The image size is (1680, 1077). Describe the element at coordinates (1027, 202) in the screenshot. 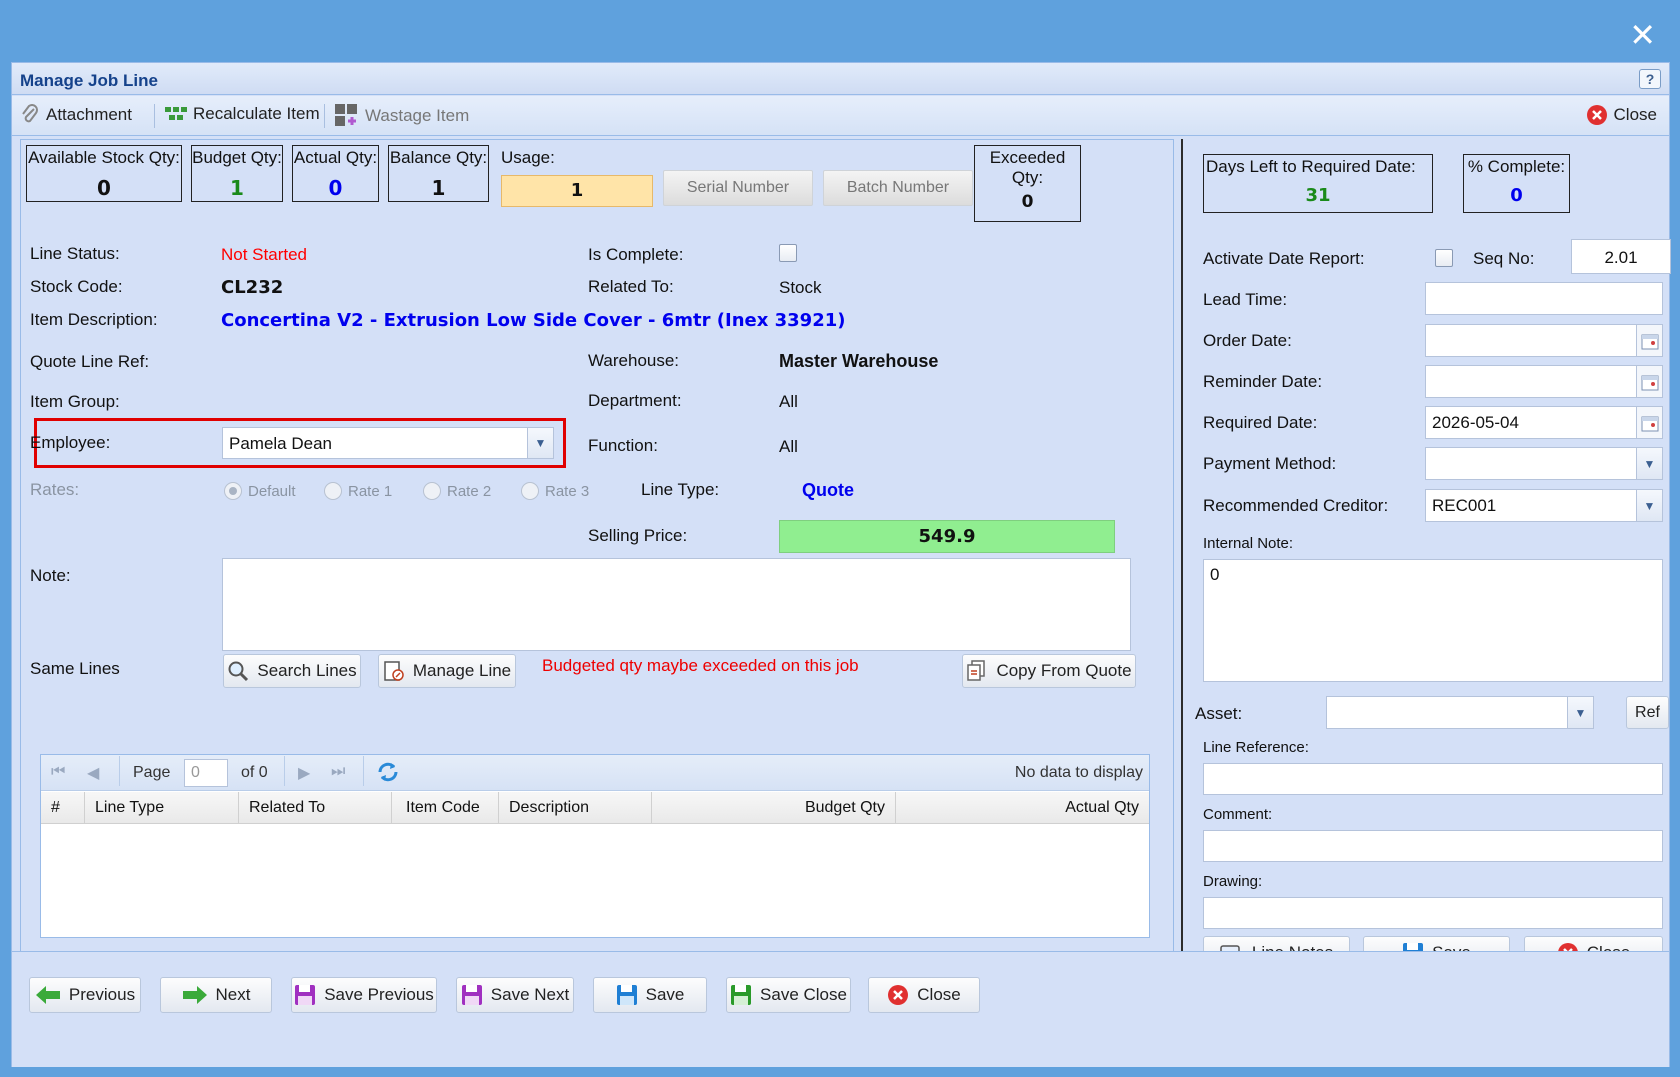

I see `exceeded-qty-value: 0` at that location.